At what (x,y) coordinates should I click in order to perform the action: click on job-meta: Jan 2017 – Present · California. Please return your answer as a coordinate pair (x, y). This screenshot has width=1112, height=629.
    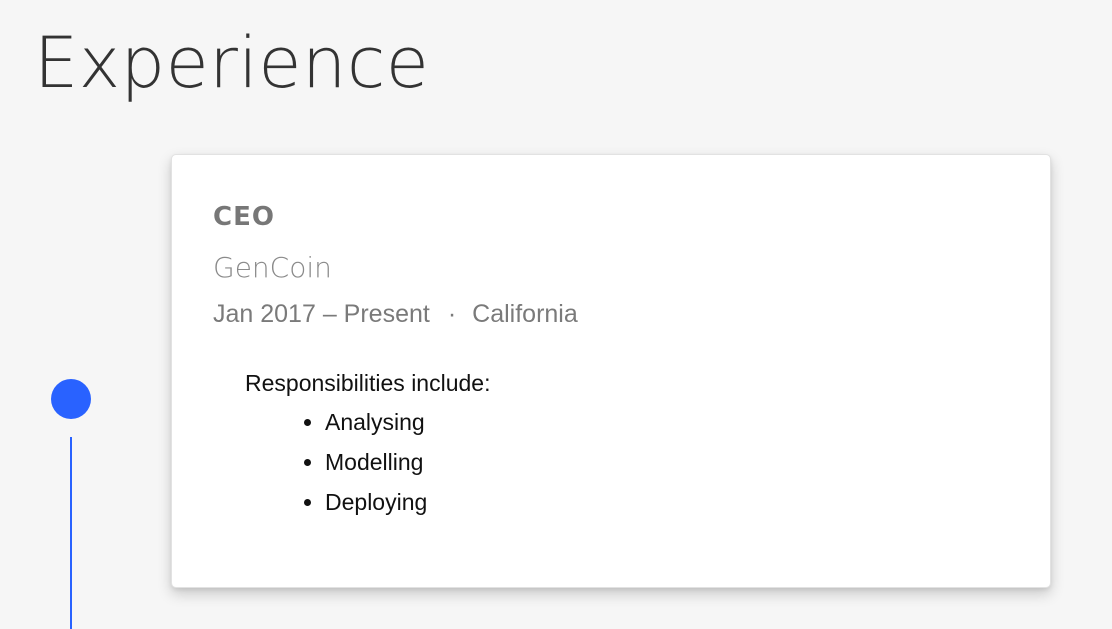
    Looking at the image, I should click on (395, 314).